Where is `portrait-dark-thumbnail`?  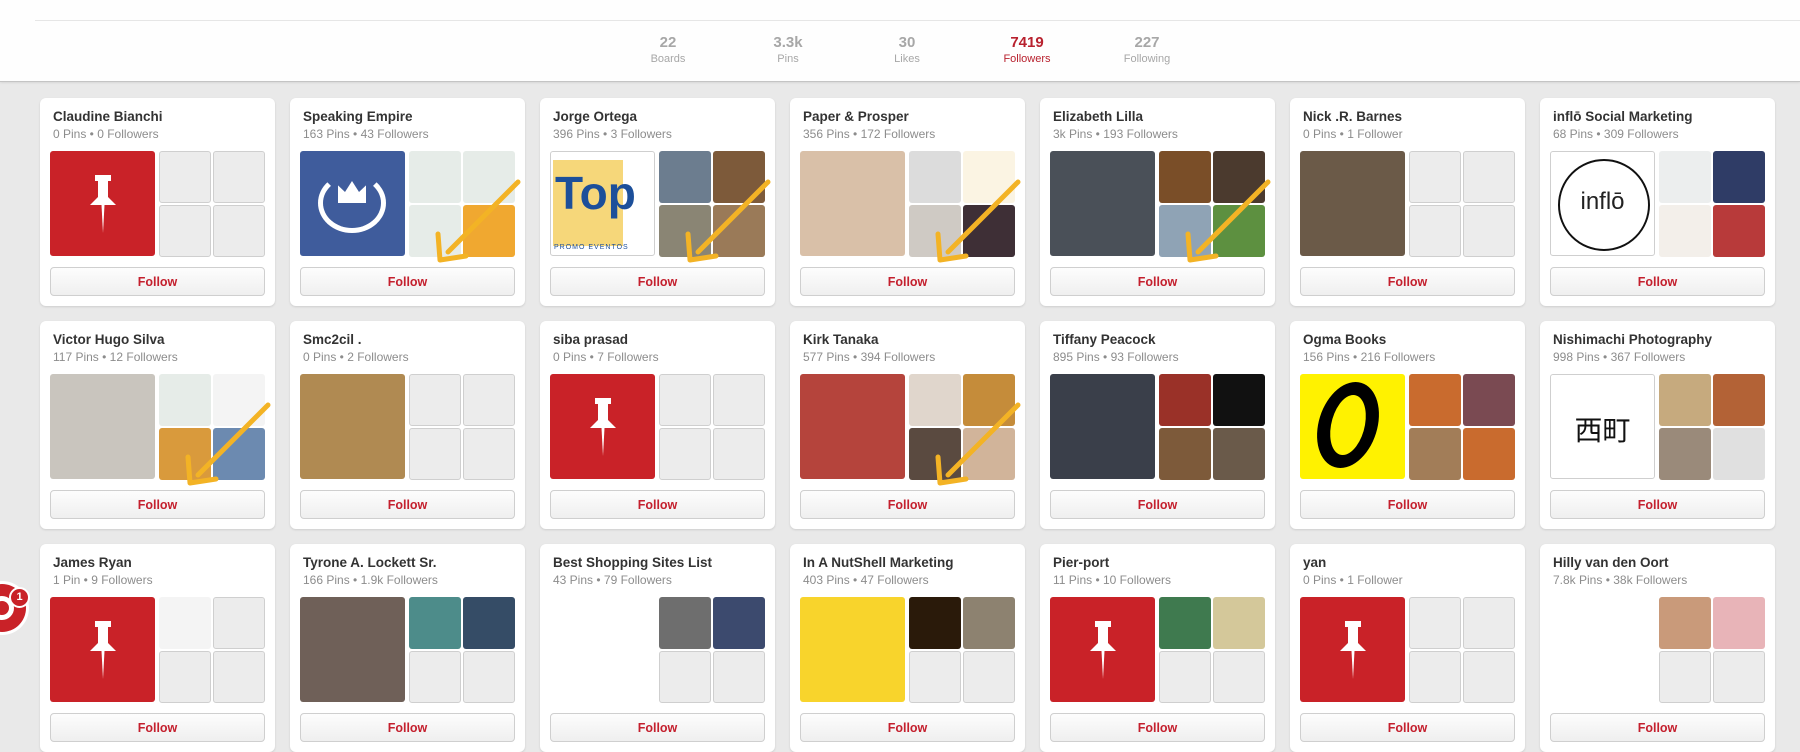
portrait-dark-thumbnail is located at coordinates (352, 649).